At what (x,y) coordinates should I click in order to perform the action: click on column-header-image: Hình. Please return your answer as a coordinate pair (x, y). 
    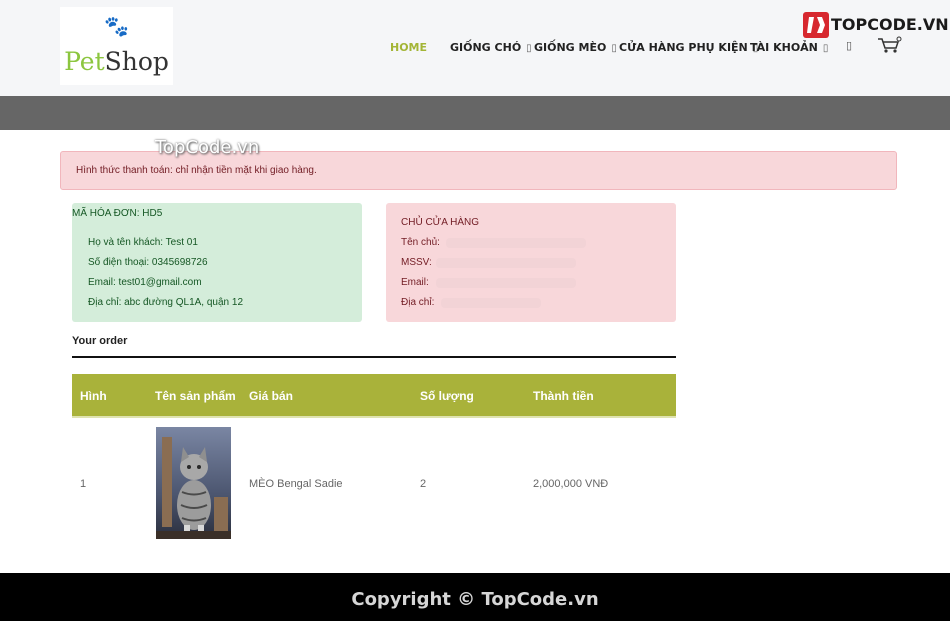
    Looking at the image, I should click on (93, 396).